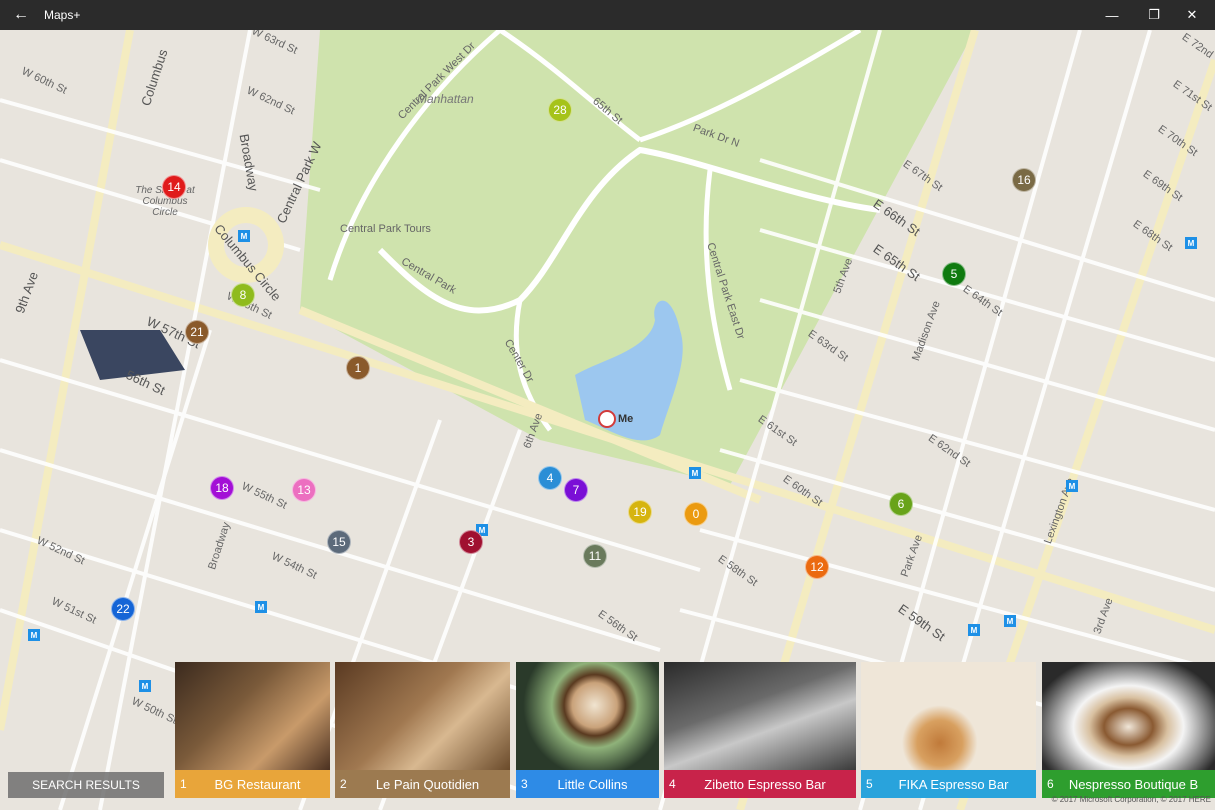 The height and width of the screenshot is (810, 1215). Describe the element at coordinates (696, 514) in the screenshot. I see `map-pin: 0` at that location.